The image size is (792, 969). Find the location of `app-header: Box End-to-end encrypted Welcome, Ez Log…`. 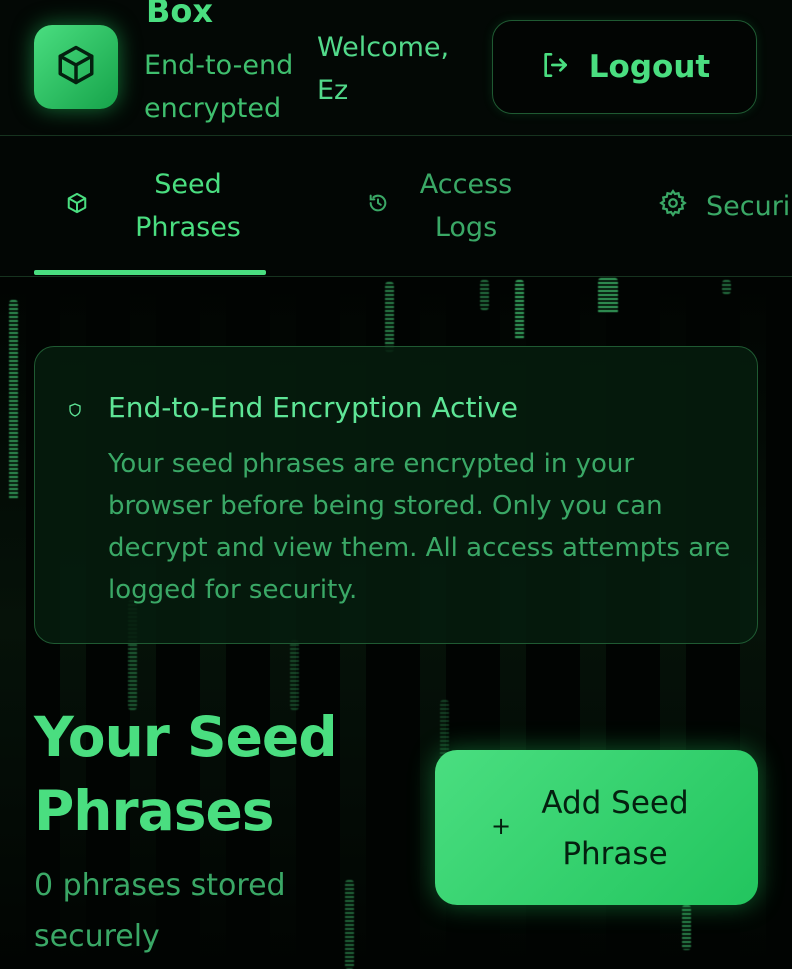

app-header: Box End-to-end encrypted Welcome, Ez Log… is located at coordinates (396, 68).